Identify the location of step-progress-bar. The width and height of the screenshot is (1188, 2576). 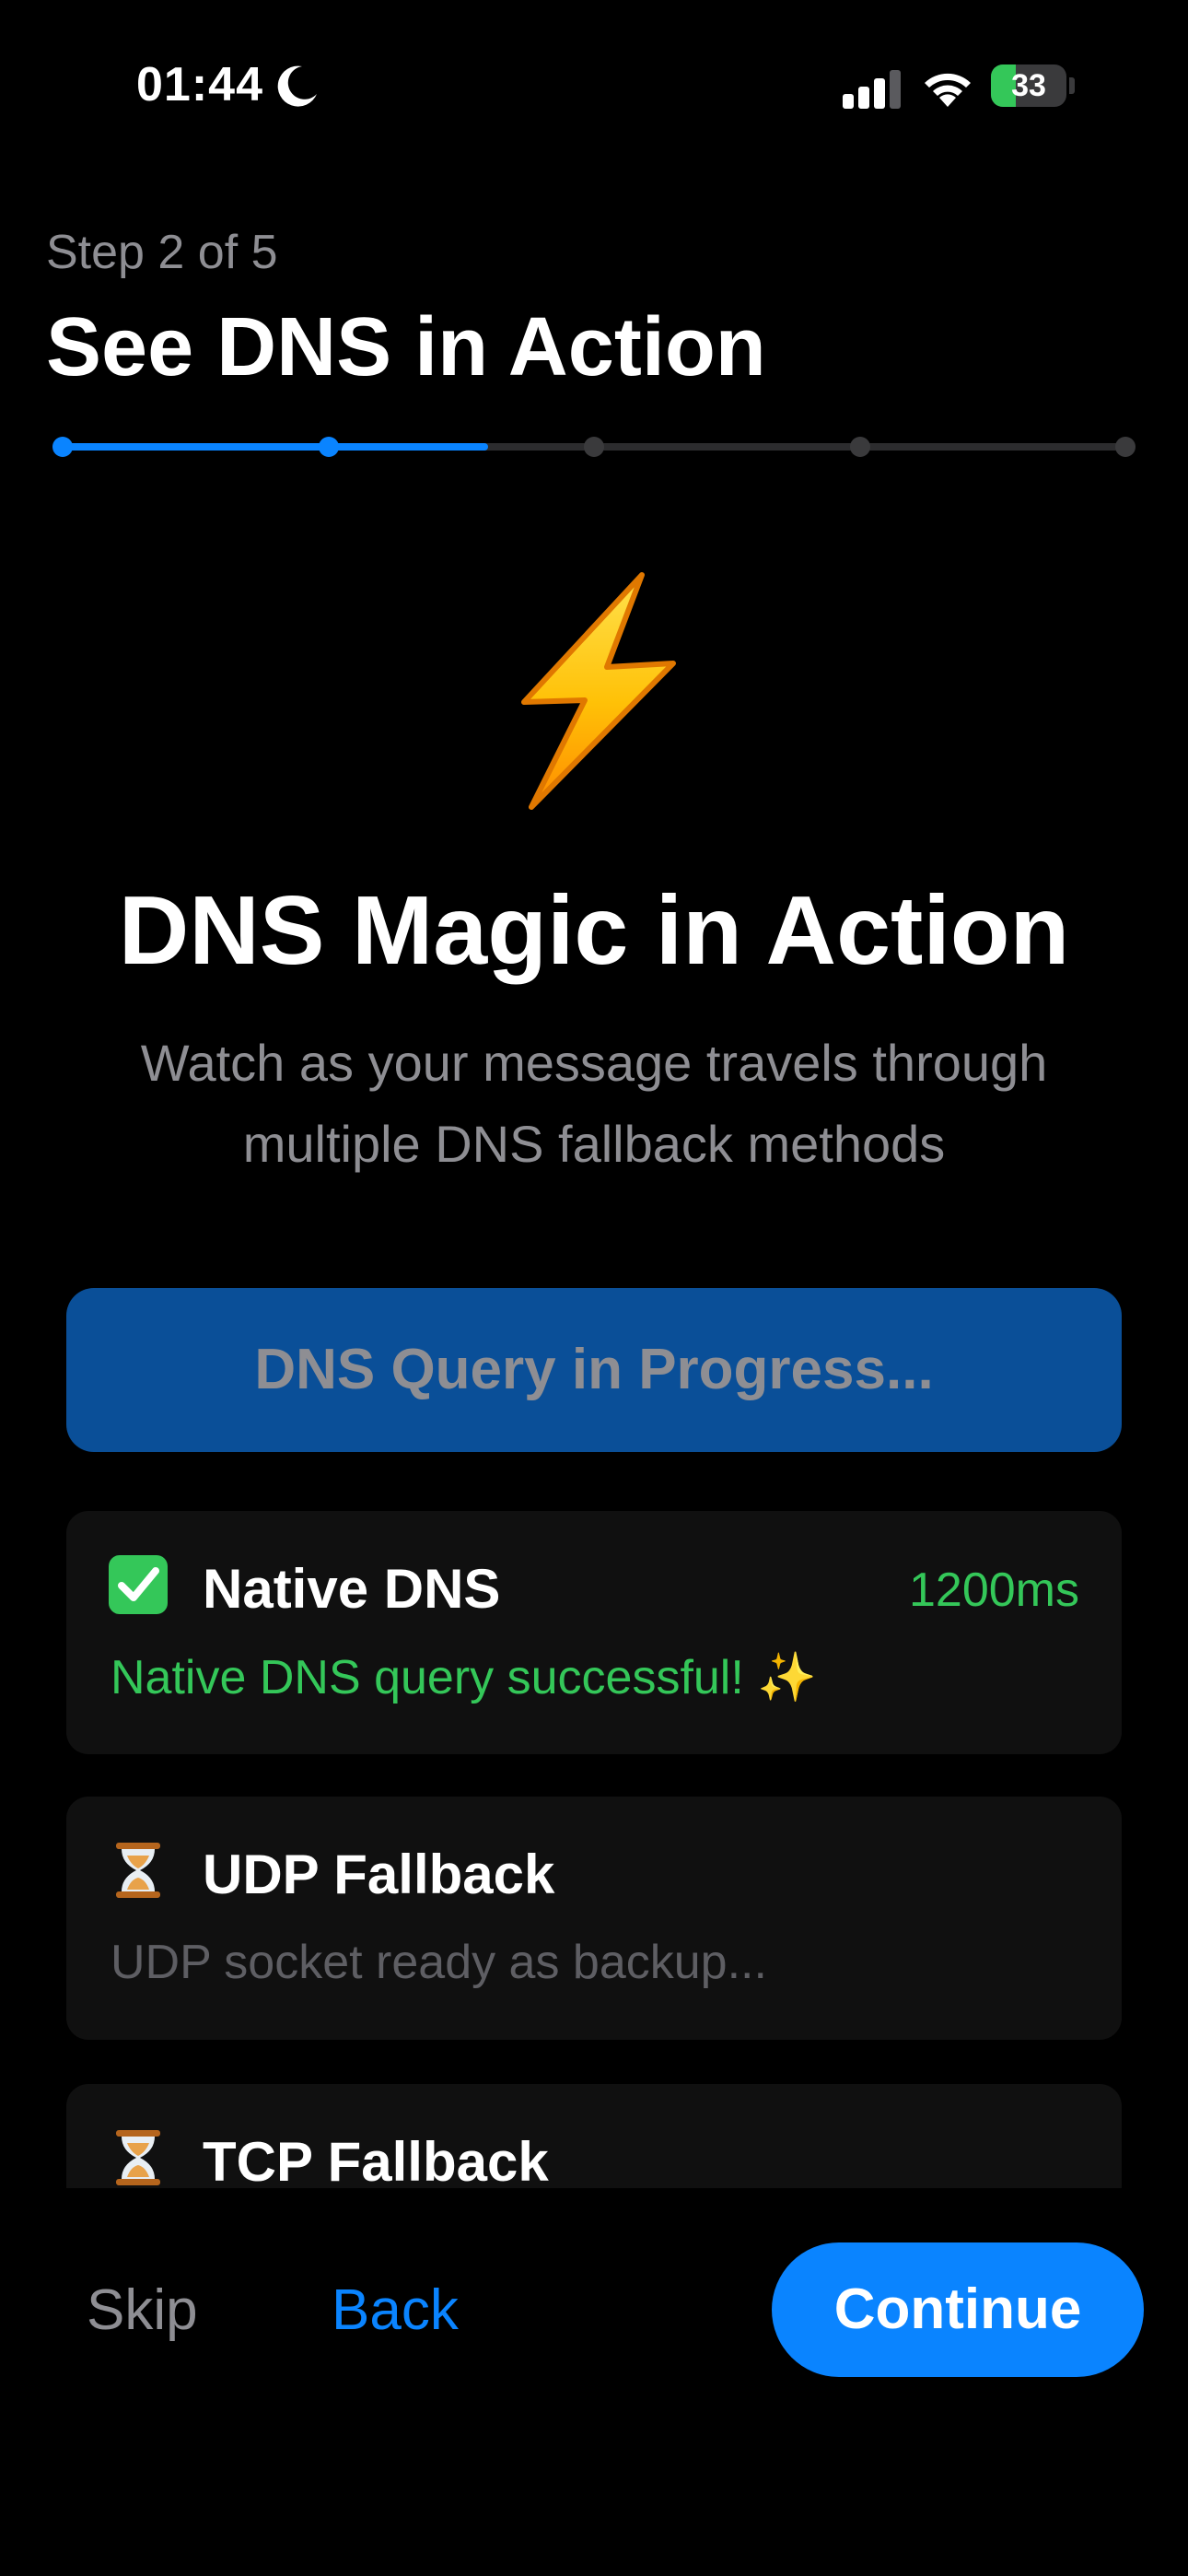
(594, 446).